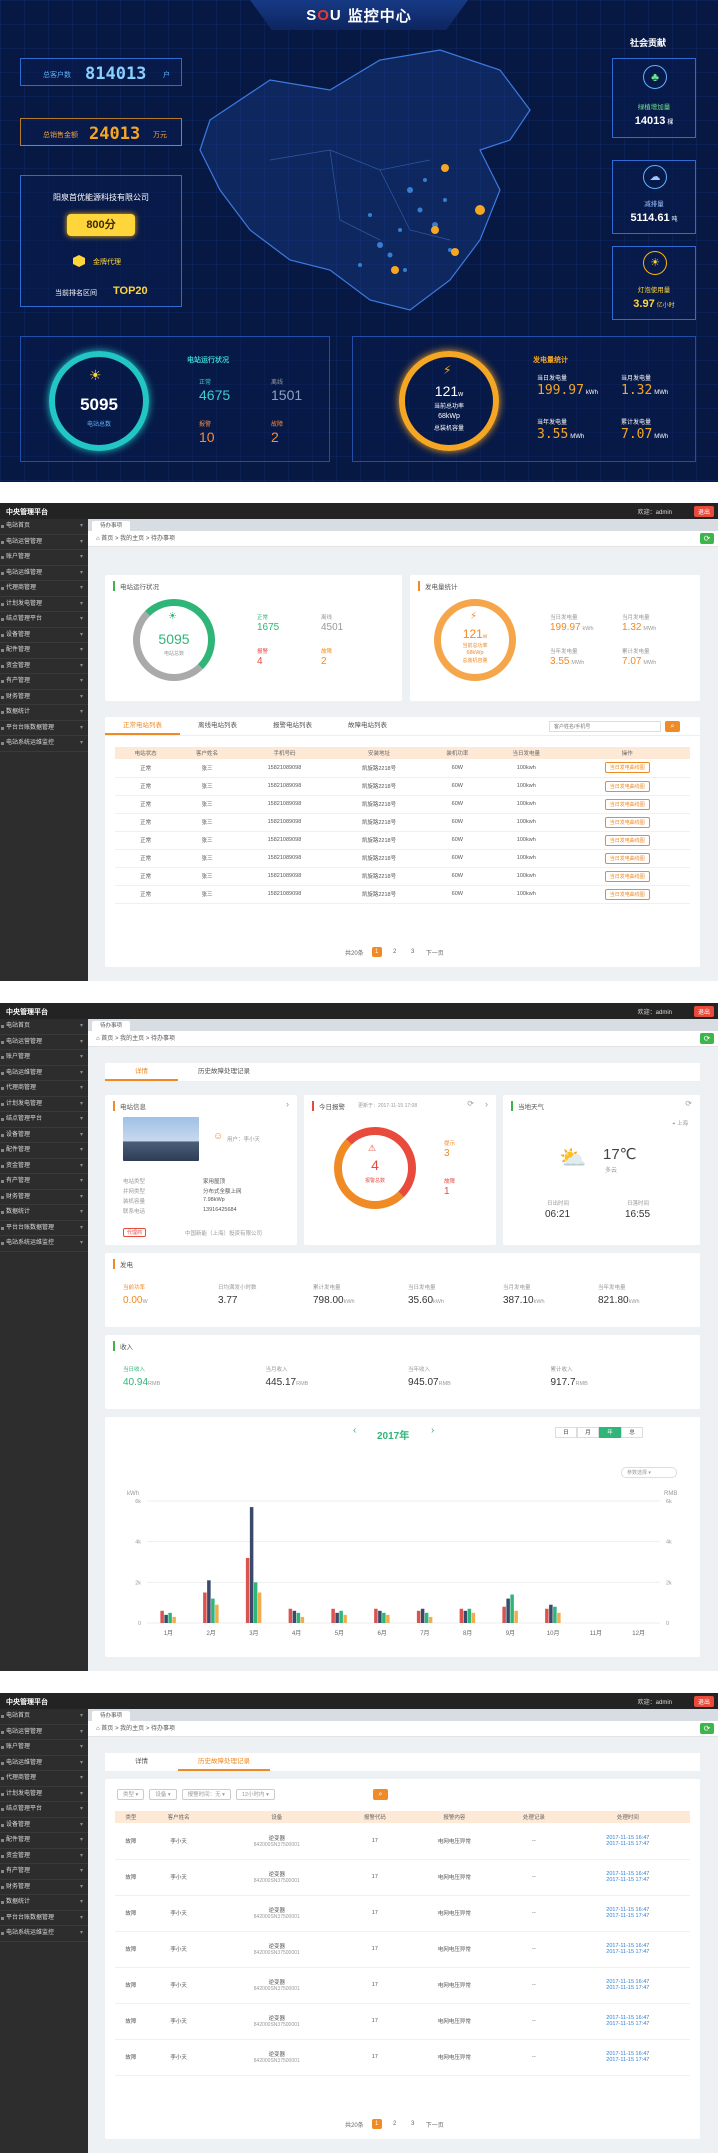 This screenshot has height=2153, width=718. Describe the element at coordinates (292, 726) in the screenshot. I see `tab-alarm-stations: 报警电站列表` at that location.